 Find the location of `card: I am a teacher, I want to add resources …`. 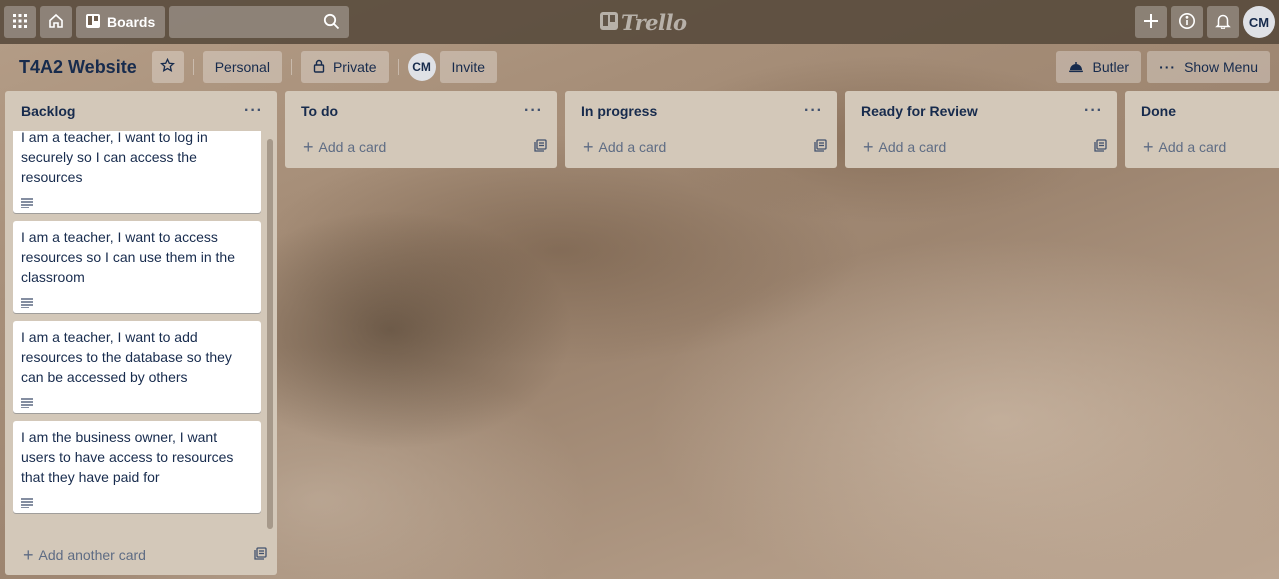

card: I am a teacher, I want to add resources … is located at coordinates (137, 367).